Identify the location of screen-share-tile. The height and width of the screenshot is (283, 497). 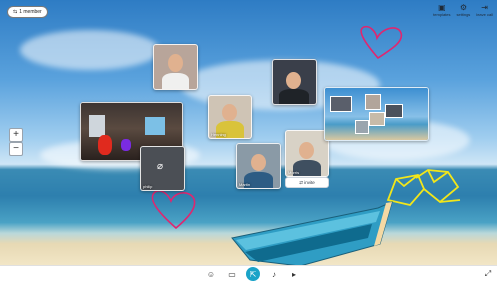
(376, 114).